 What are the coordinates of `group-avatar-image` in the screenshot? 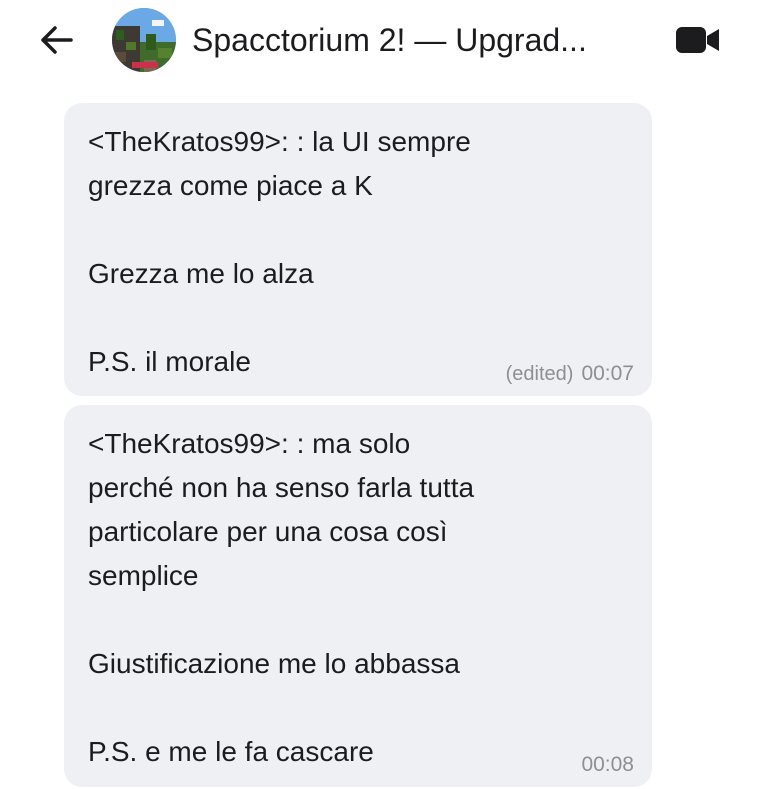 It's located at (144, 40).